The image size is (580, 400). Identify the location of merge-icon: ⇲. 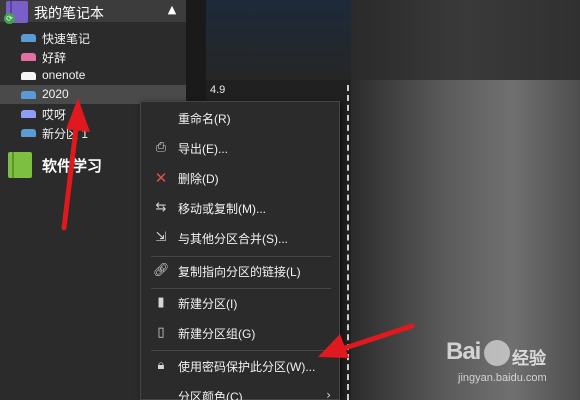
(161, 237).